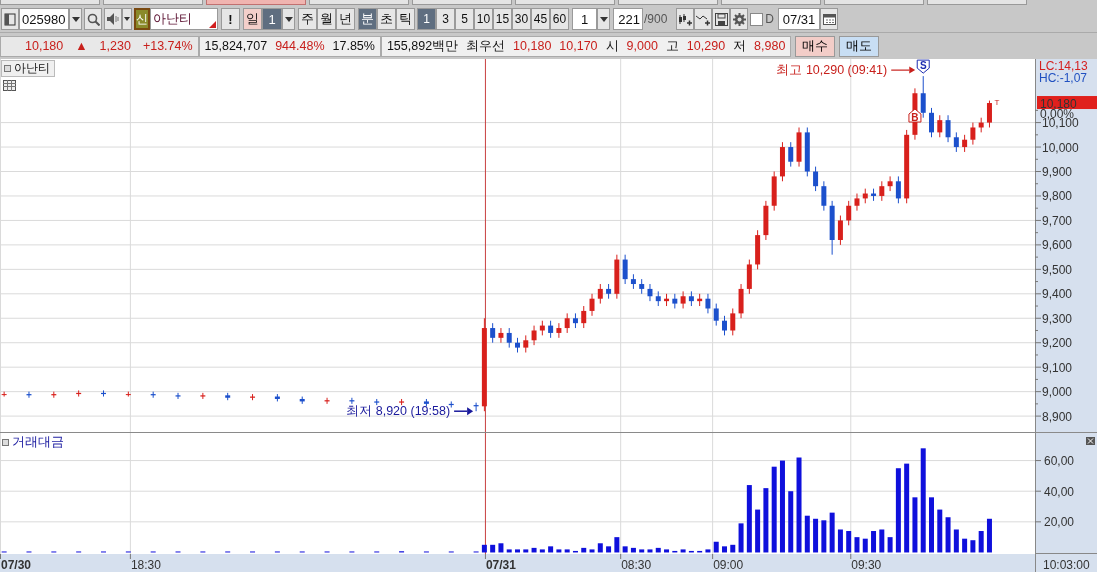 This screenshot has width=1097, height=572. What do you see at coordinates (486, 46) in the screenshot?
I see `quote-value: 최우선` at bounding box center [486, 46].